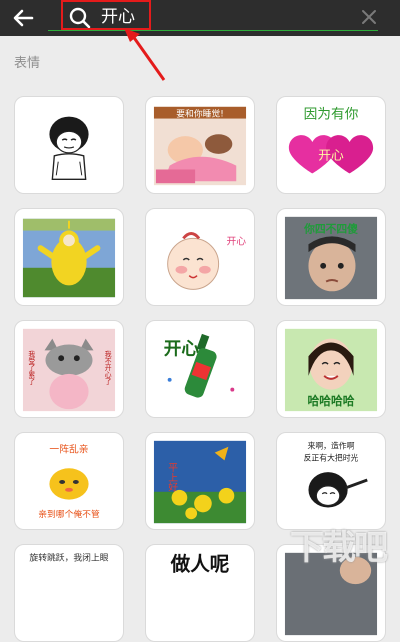  What do you see at coordinates (331, 457) in the screenshot?
I see `sticker-caption-line2: 反正有大把时光` at bounding box center [331, 457].